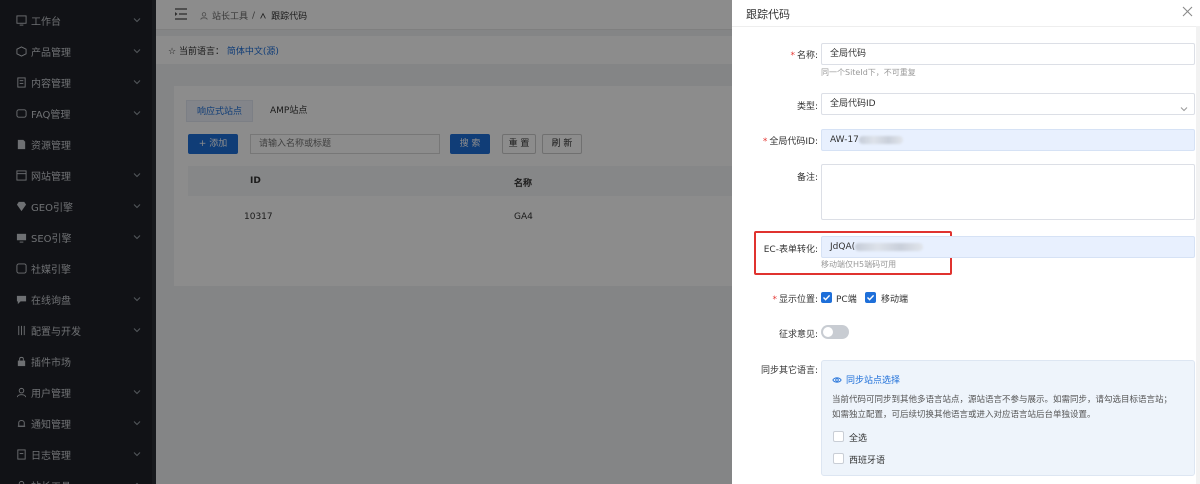 The width and height of the screenshot is (1200, 484). What do you see at coordinates (868, 72) in the screenshot?
I see `name-hint: 同一个SiteId下，不可重复` at bounding box center [868, 72].